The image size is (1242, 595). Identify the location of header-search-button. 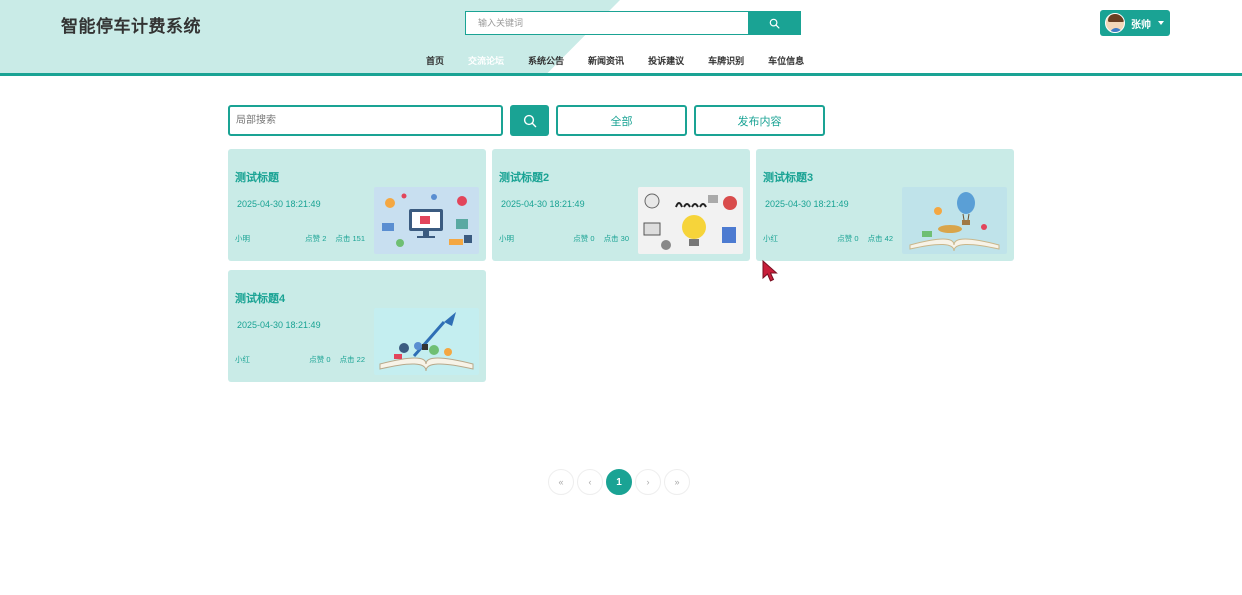
(774, 23).